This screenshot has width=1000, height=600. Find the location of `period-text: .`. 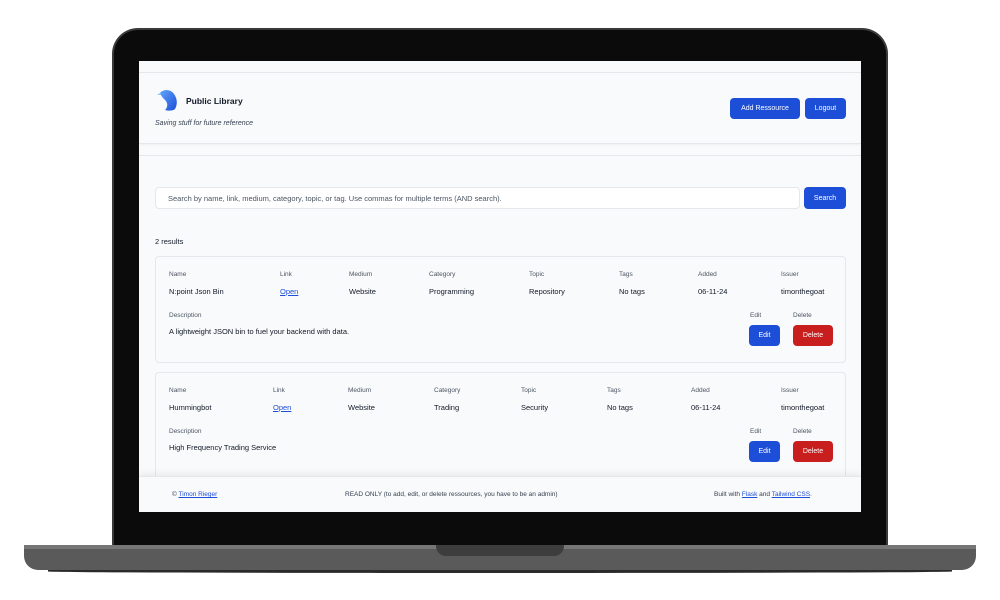

period-text: . is located at coordinates (811, 494).